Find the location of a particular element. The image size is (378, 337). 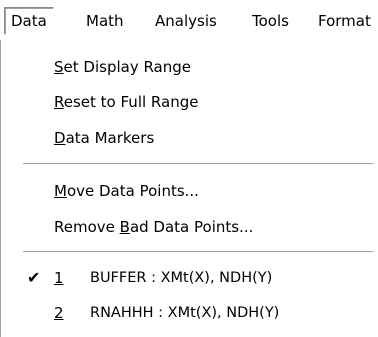

checkmark-icon: ✔ is located at coordinates (34, 277).